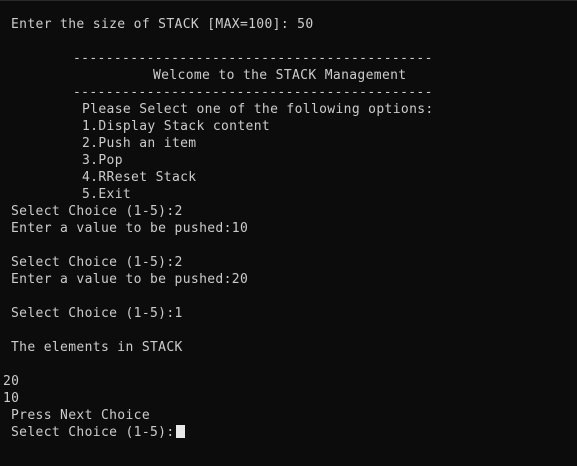 The image size is (577, 466). I want to click on welcome-title: Welcome to the STACK Management, so click(280, 75).